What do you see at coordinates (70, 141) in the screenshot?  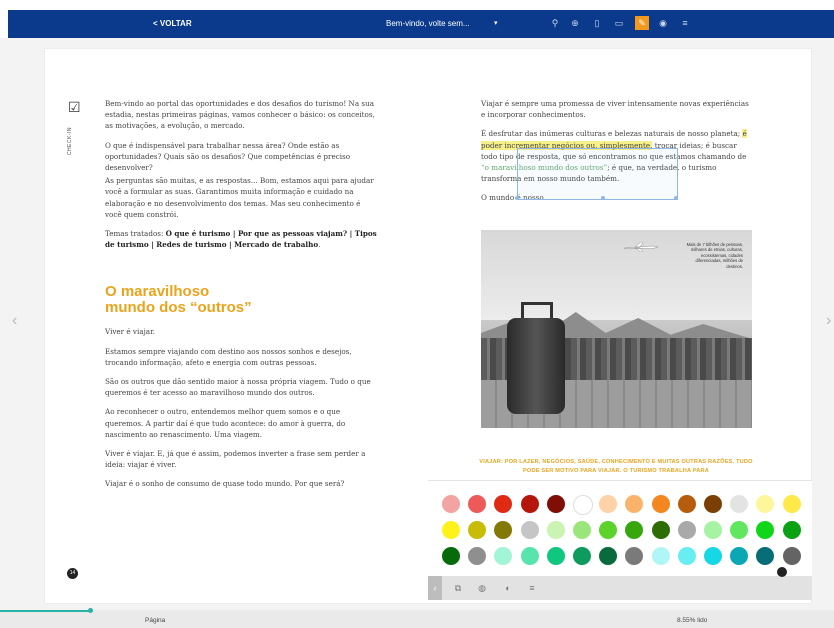 I see `checkin-label: CHECK-IN` at bounding box center [70, 141].